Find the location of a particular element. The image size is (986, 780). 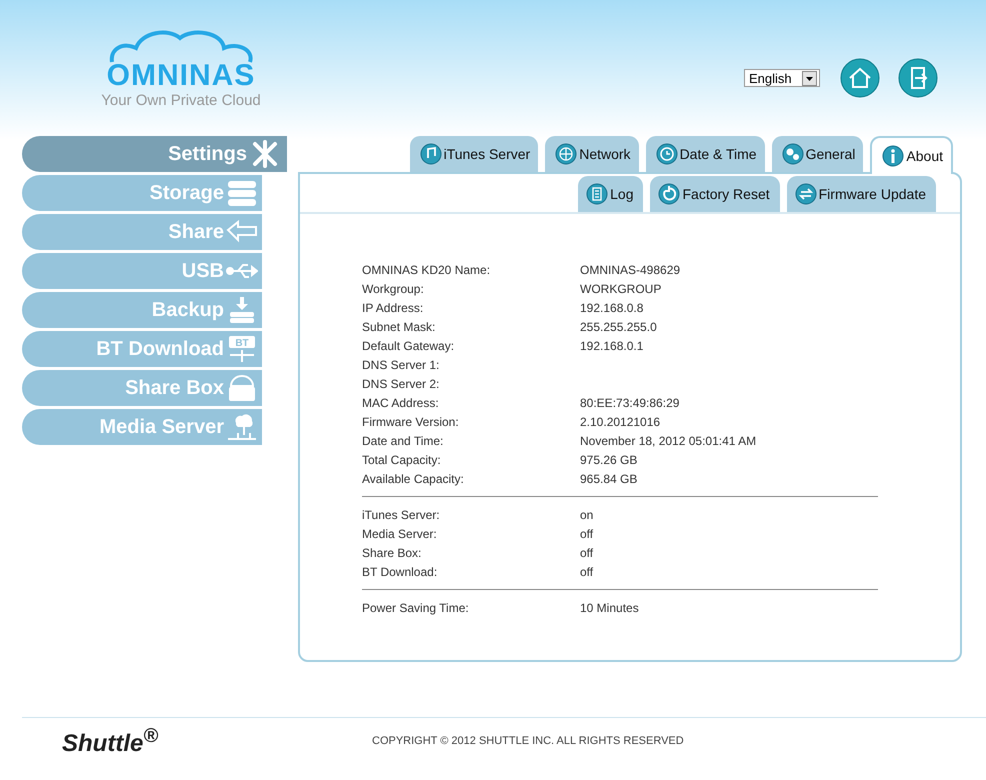

document-icon is located at coordinates (597, 194).